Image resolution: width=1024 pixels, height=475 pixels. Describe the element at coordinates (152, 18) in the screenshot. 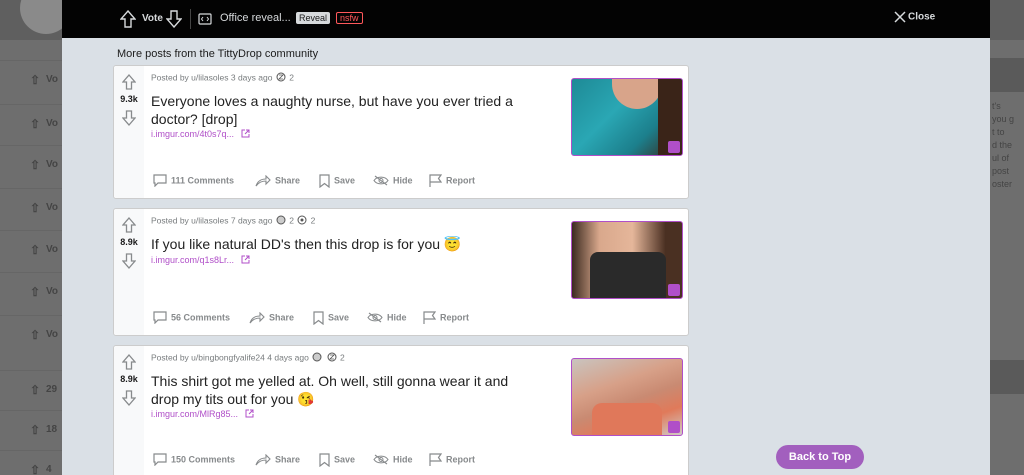

I see `vote-label: Vote` at that location.